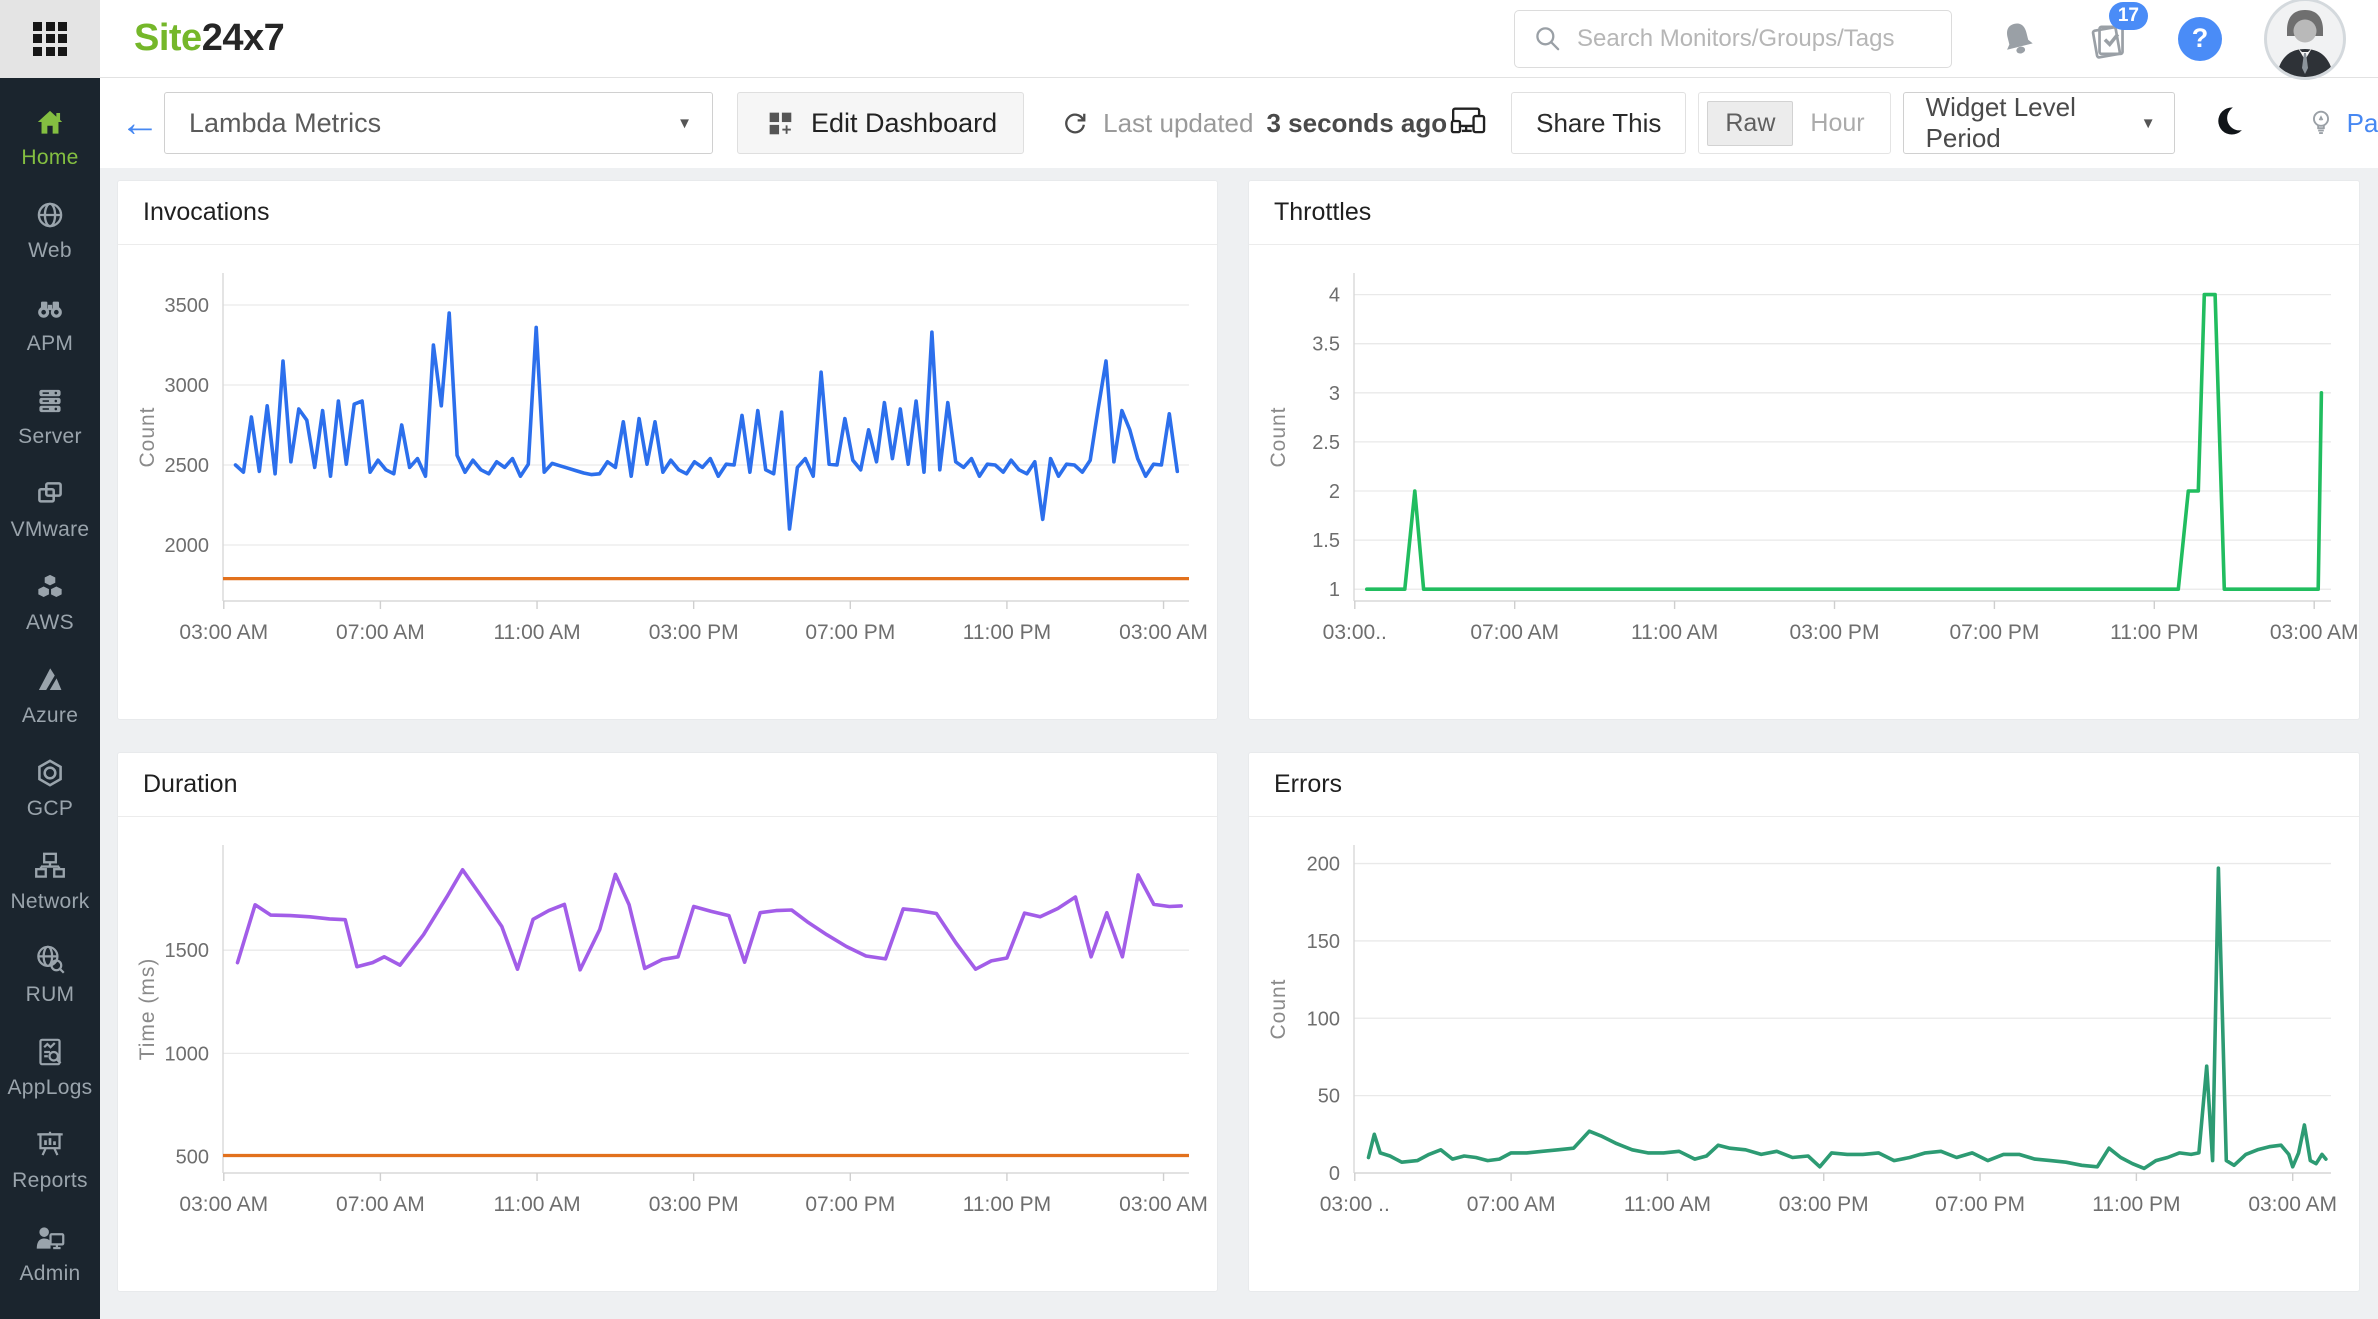  Describe the element at coordinates (285, 122) in the screenshot. I see `dashboard-name: Lambda Metrics` at that location.